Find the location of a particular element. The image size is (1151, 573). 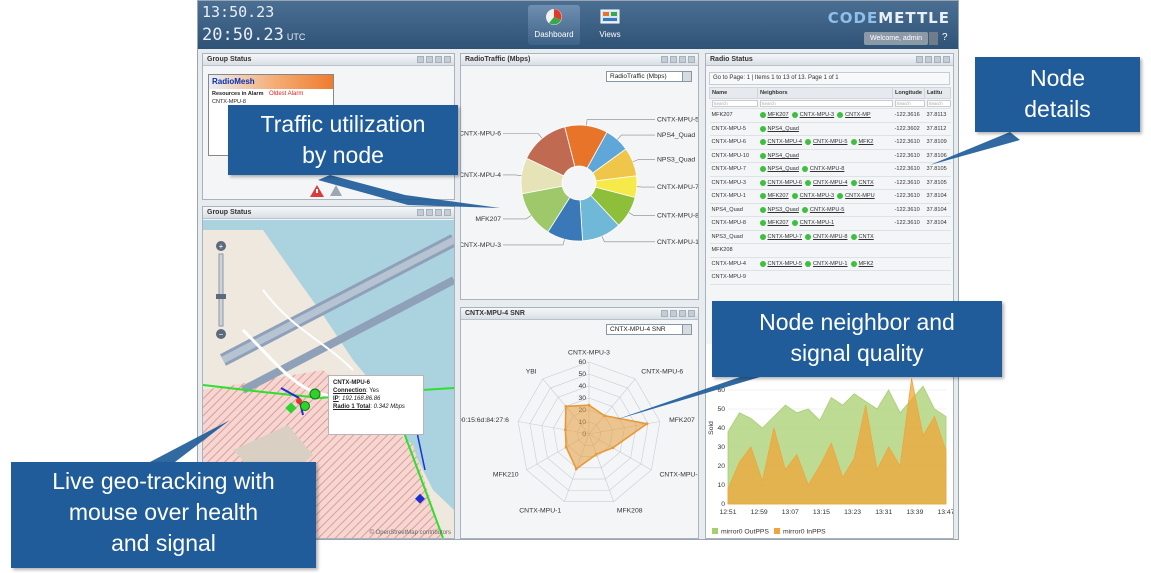

filter-input-latitude: Search is located at coordinates (938, 103).